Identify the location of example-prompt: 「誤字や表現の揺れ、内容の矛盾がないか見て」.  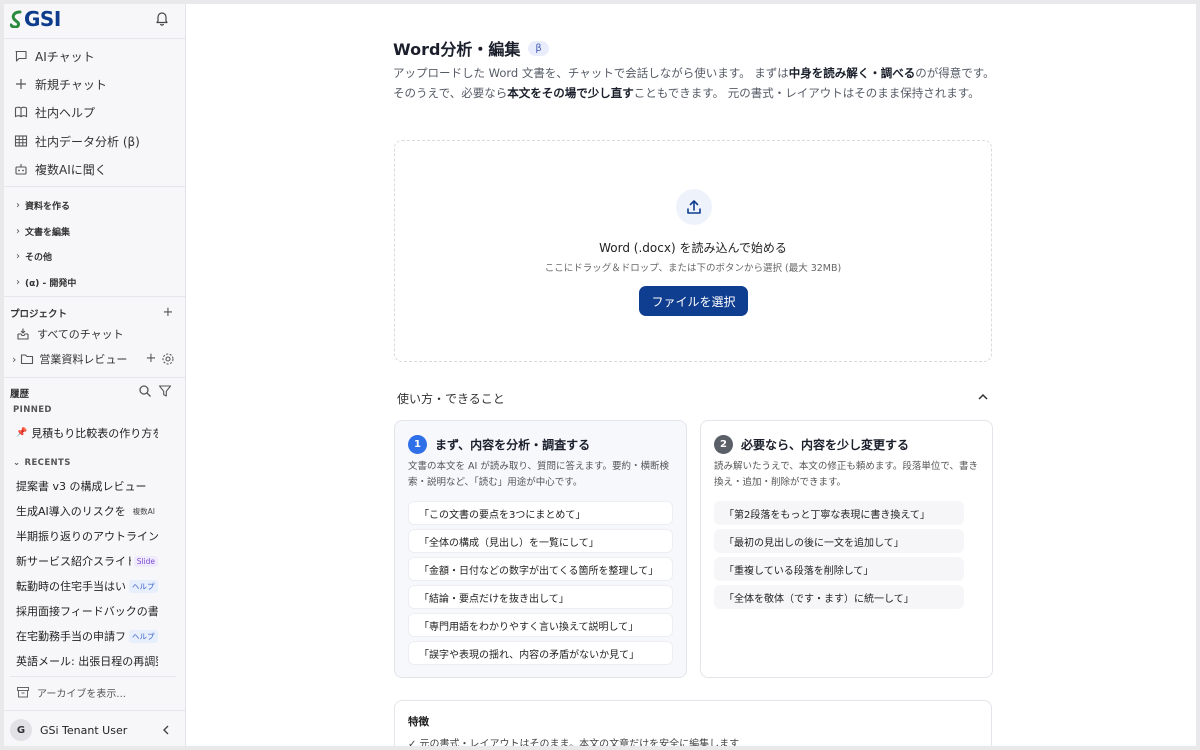
(540, 653).